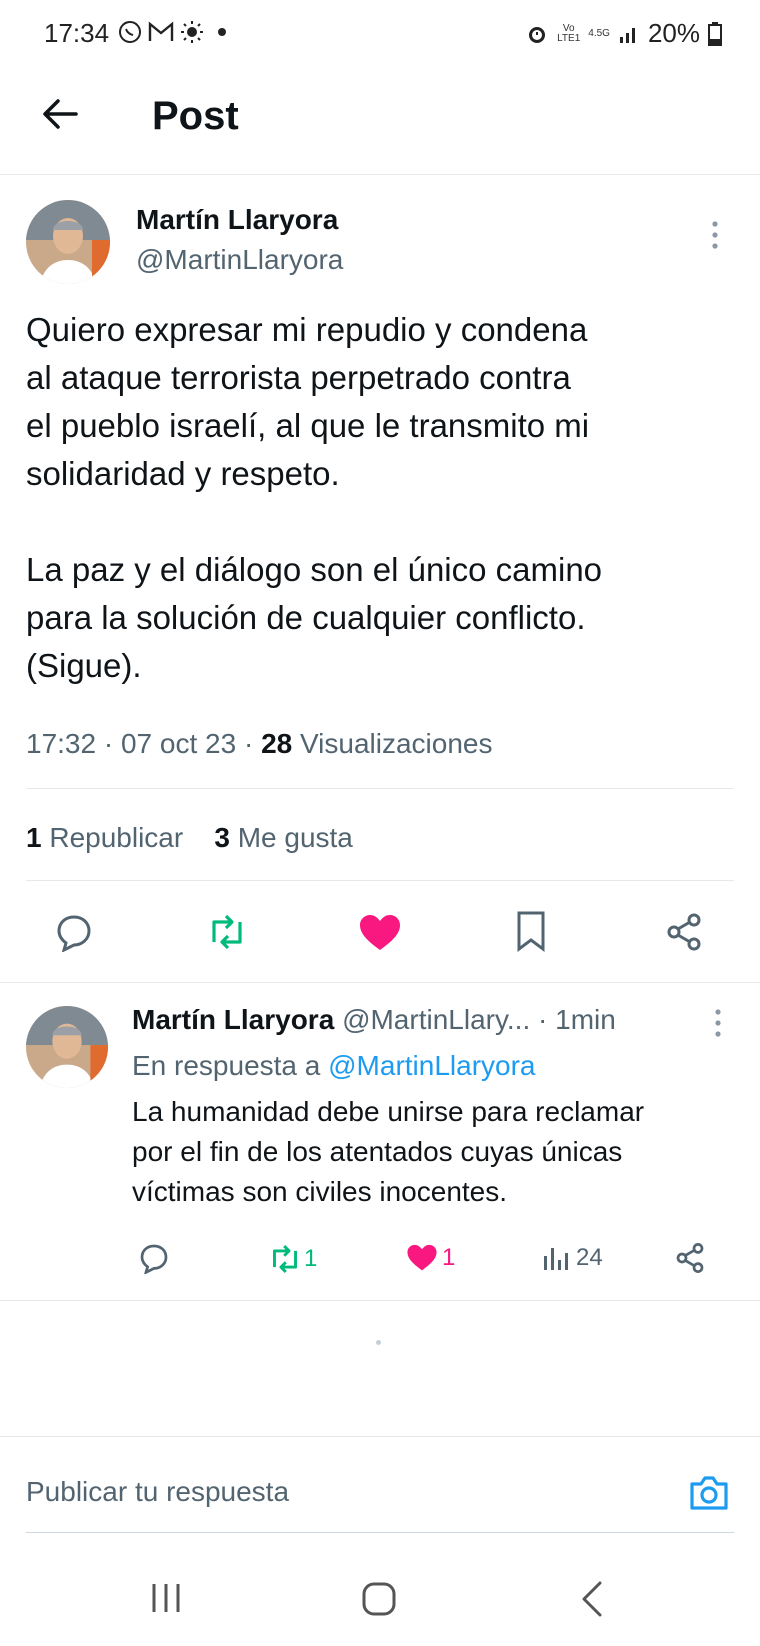 Image resolution: width=760 pixels, height=1646 pixels. I want to click on page-title: Post, so click(195, 116).